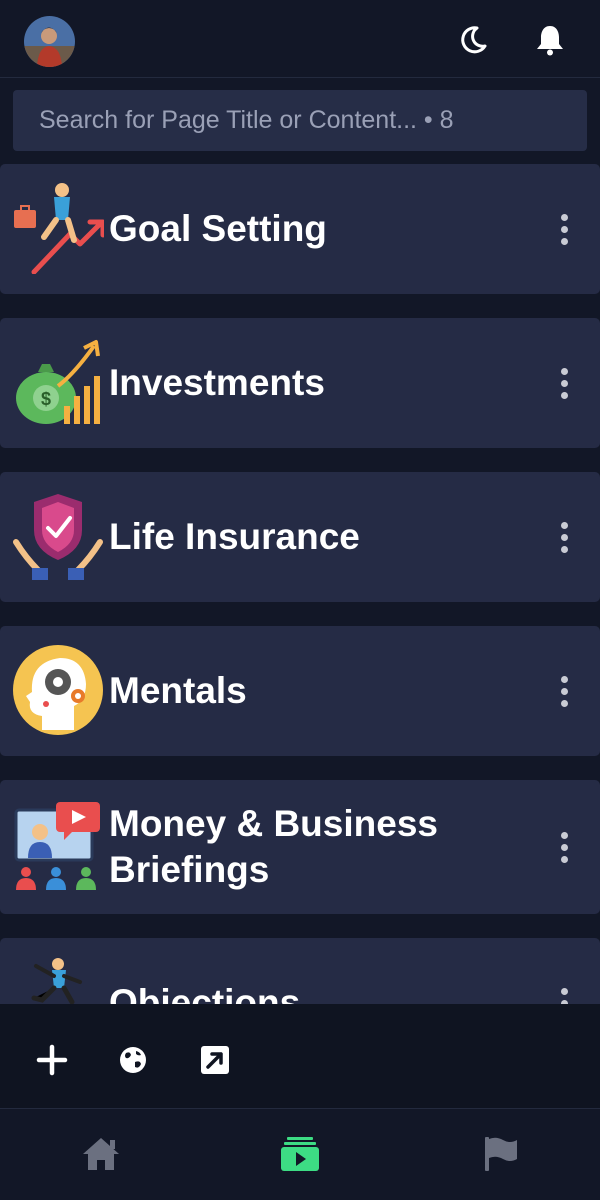  What do you see at coordinates (58, 382) in the screenshot?
I see `investments-icon: $` at bounding box center [58, 382].